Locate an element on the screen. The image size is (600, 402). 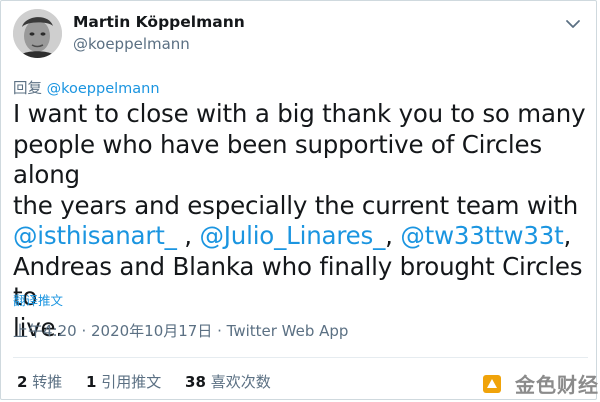
retweets-label: 转推 is located at coordinates (47, 382).